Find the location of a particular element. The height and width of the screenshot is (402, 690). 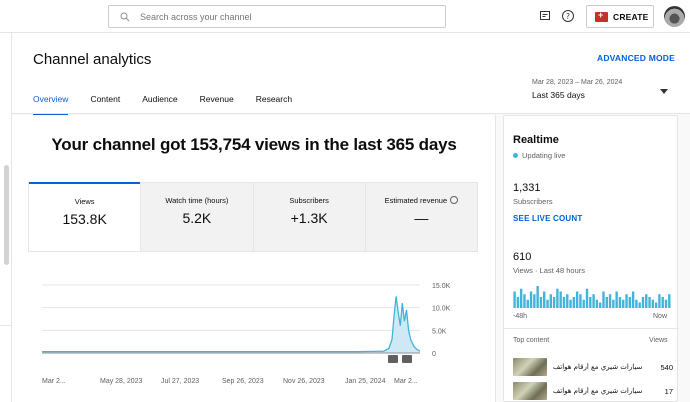

video-views: 17 is located at coordinates (668, 391).